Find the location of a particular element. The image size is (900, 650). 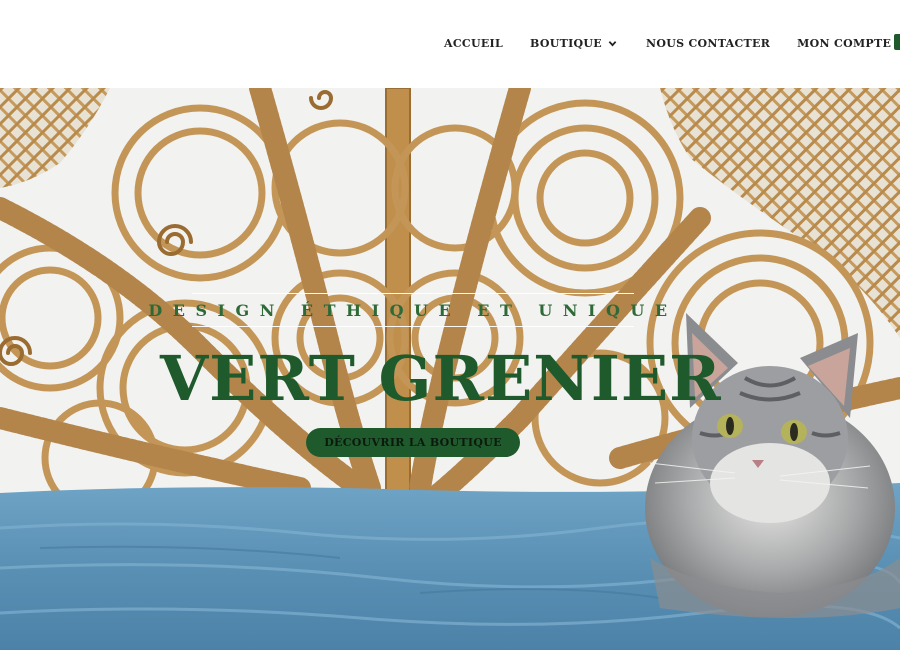

nav-item-accueil: ACCUEIL is located at coordinates (473, 43).